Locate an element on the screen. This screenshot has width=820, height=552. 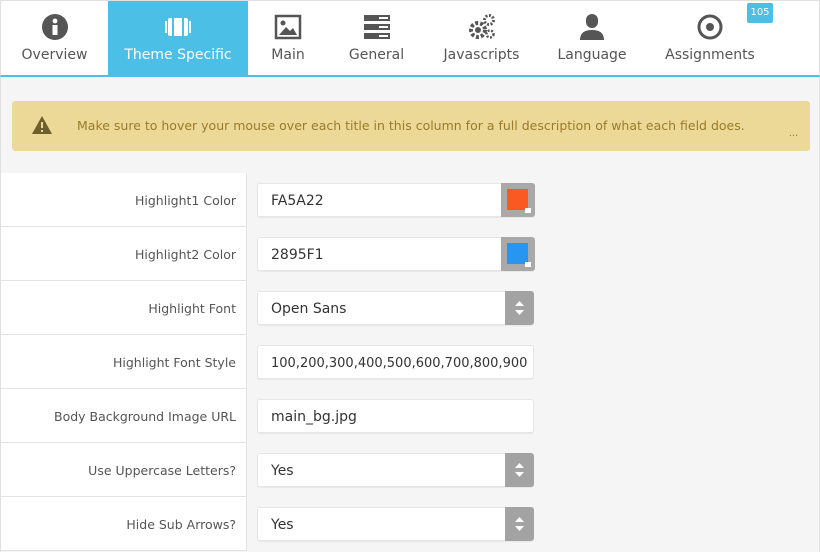
info-icon is located at coordinates (54, 27).